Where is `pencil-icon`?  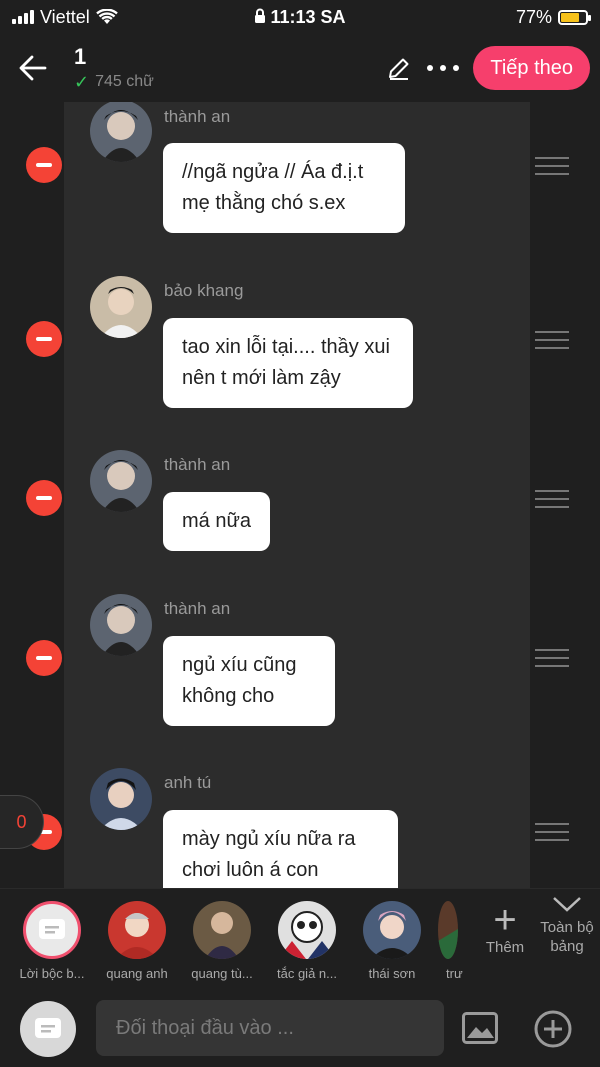
pencil-icon is located at coordinates (399, 69).